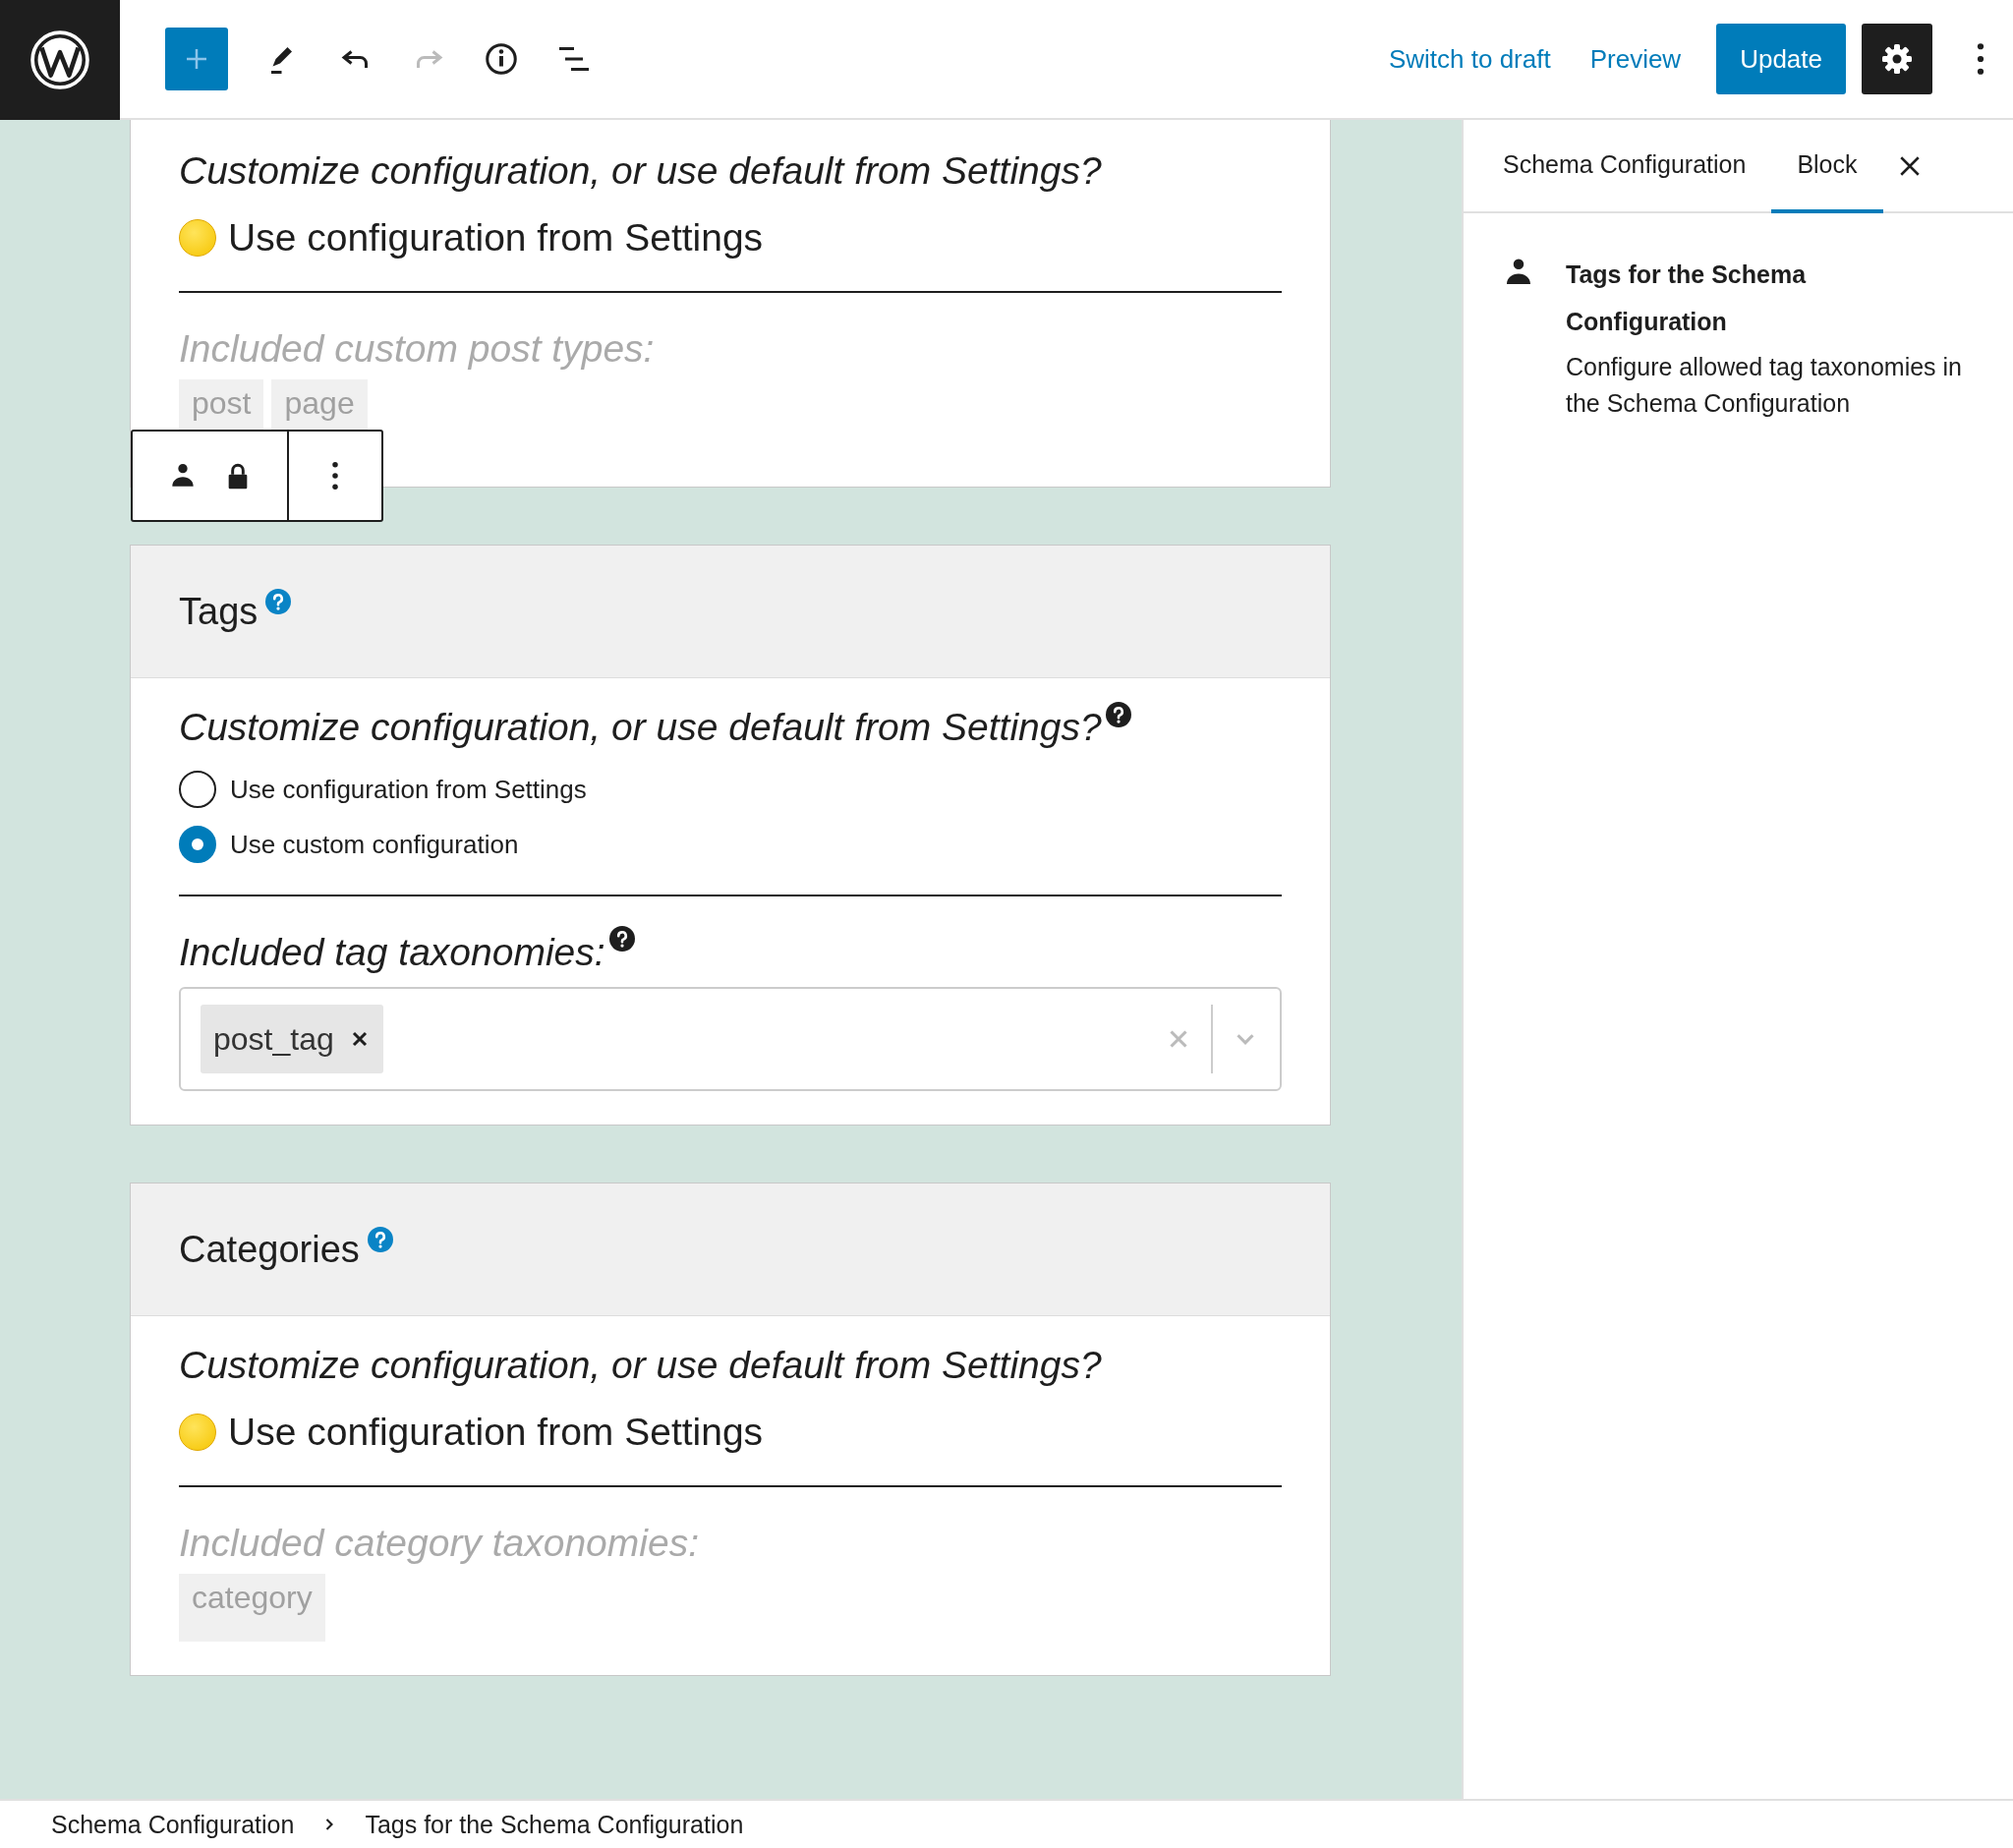 This screenshot has width=2013, height=1848. Describe the element at coordinates (1469, 59) in the screenshot. I see `header-link: Switch to draft` at that location.